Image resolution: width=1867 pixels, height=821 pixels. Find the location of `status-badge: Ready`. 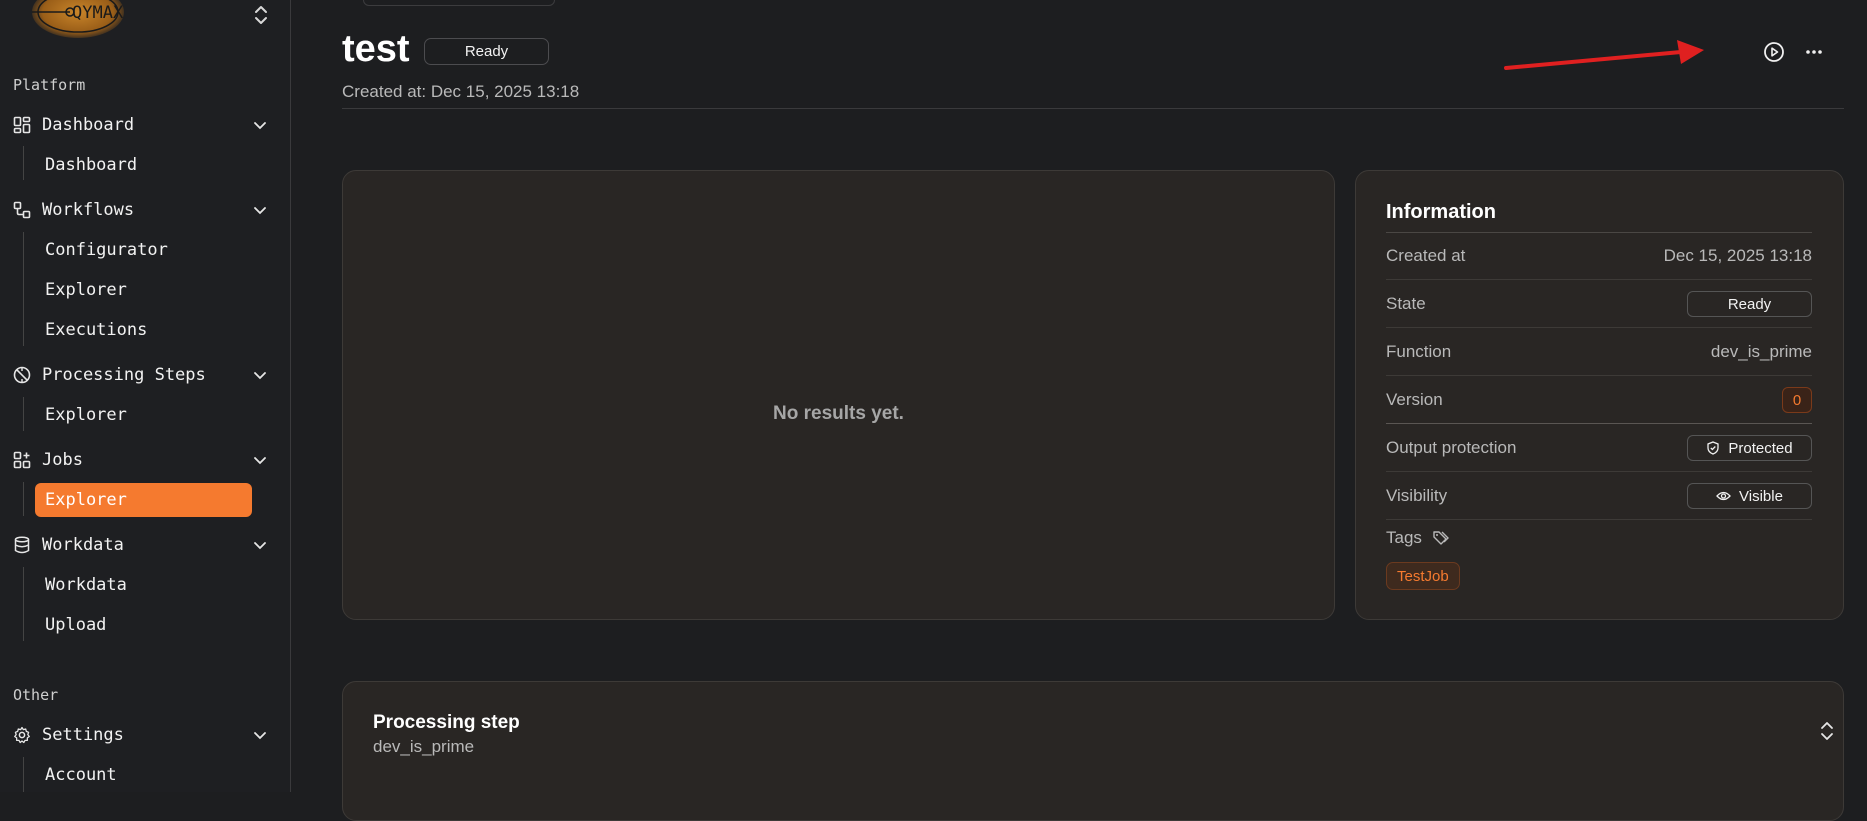

status-badge: Ready is located at coordinates (486, 51).